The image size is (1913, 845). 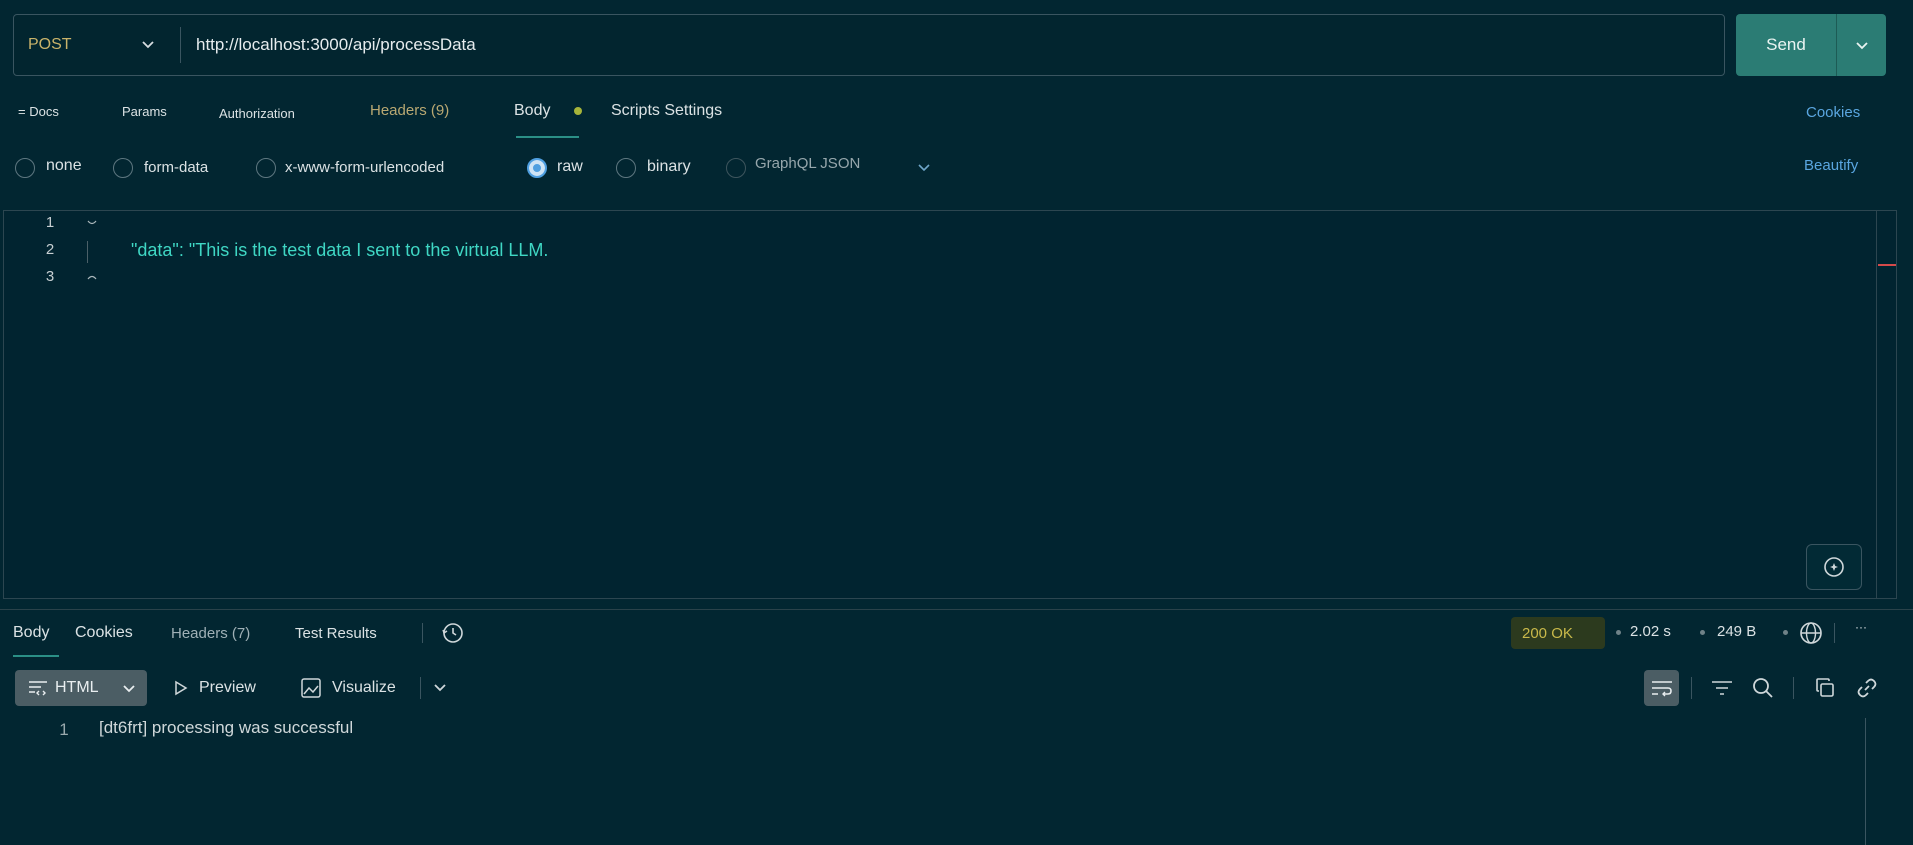 I want to click on response-format-select: HTML, so click(x=81, y=688).